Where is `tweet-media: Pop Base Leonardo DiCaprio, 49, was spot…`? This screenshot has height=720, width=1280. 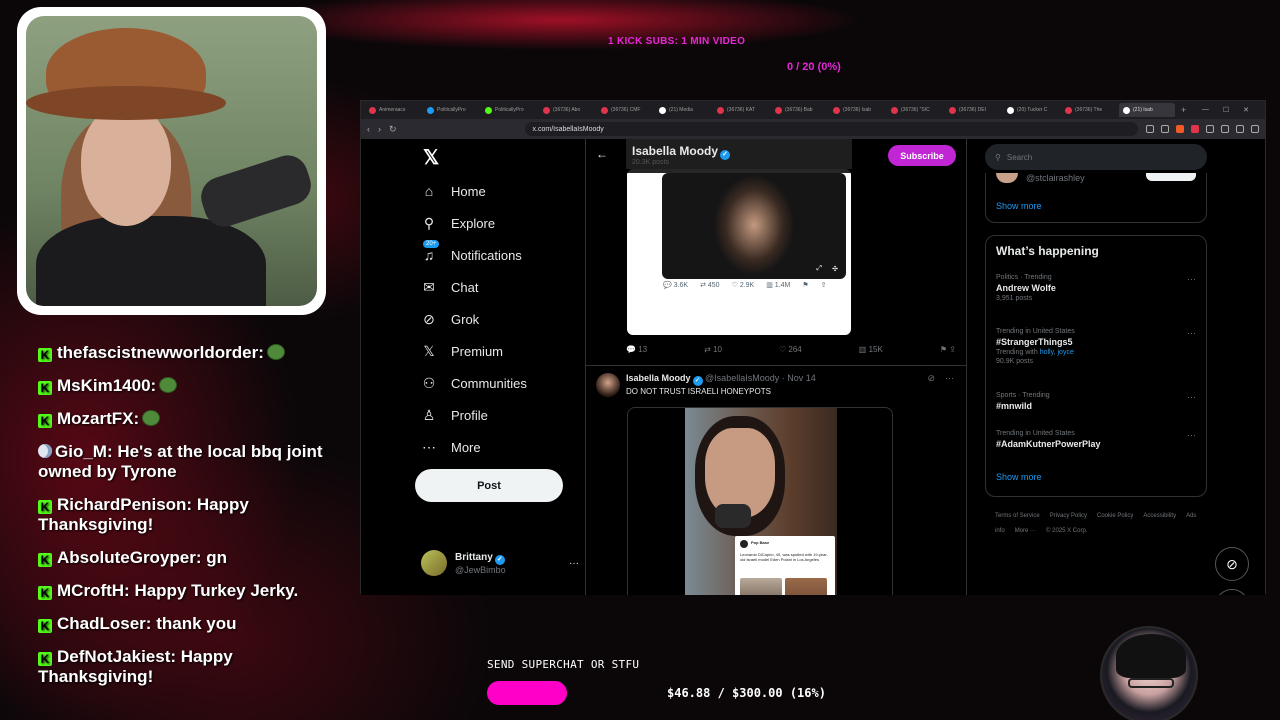 tweet-media: Pop Base Leonardo DiCaprio, 49, was spot… is located at coordinates (760, 501).